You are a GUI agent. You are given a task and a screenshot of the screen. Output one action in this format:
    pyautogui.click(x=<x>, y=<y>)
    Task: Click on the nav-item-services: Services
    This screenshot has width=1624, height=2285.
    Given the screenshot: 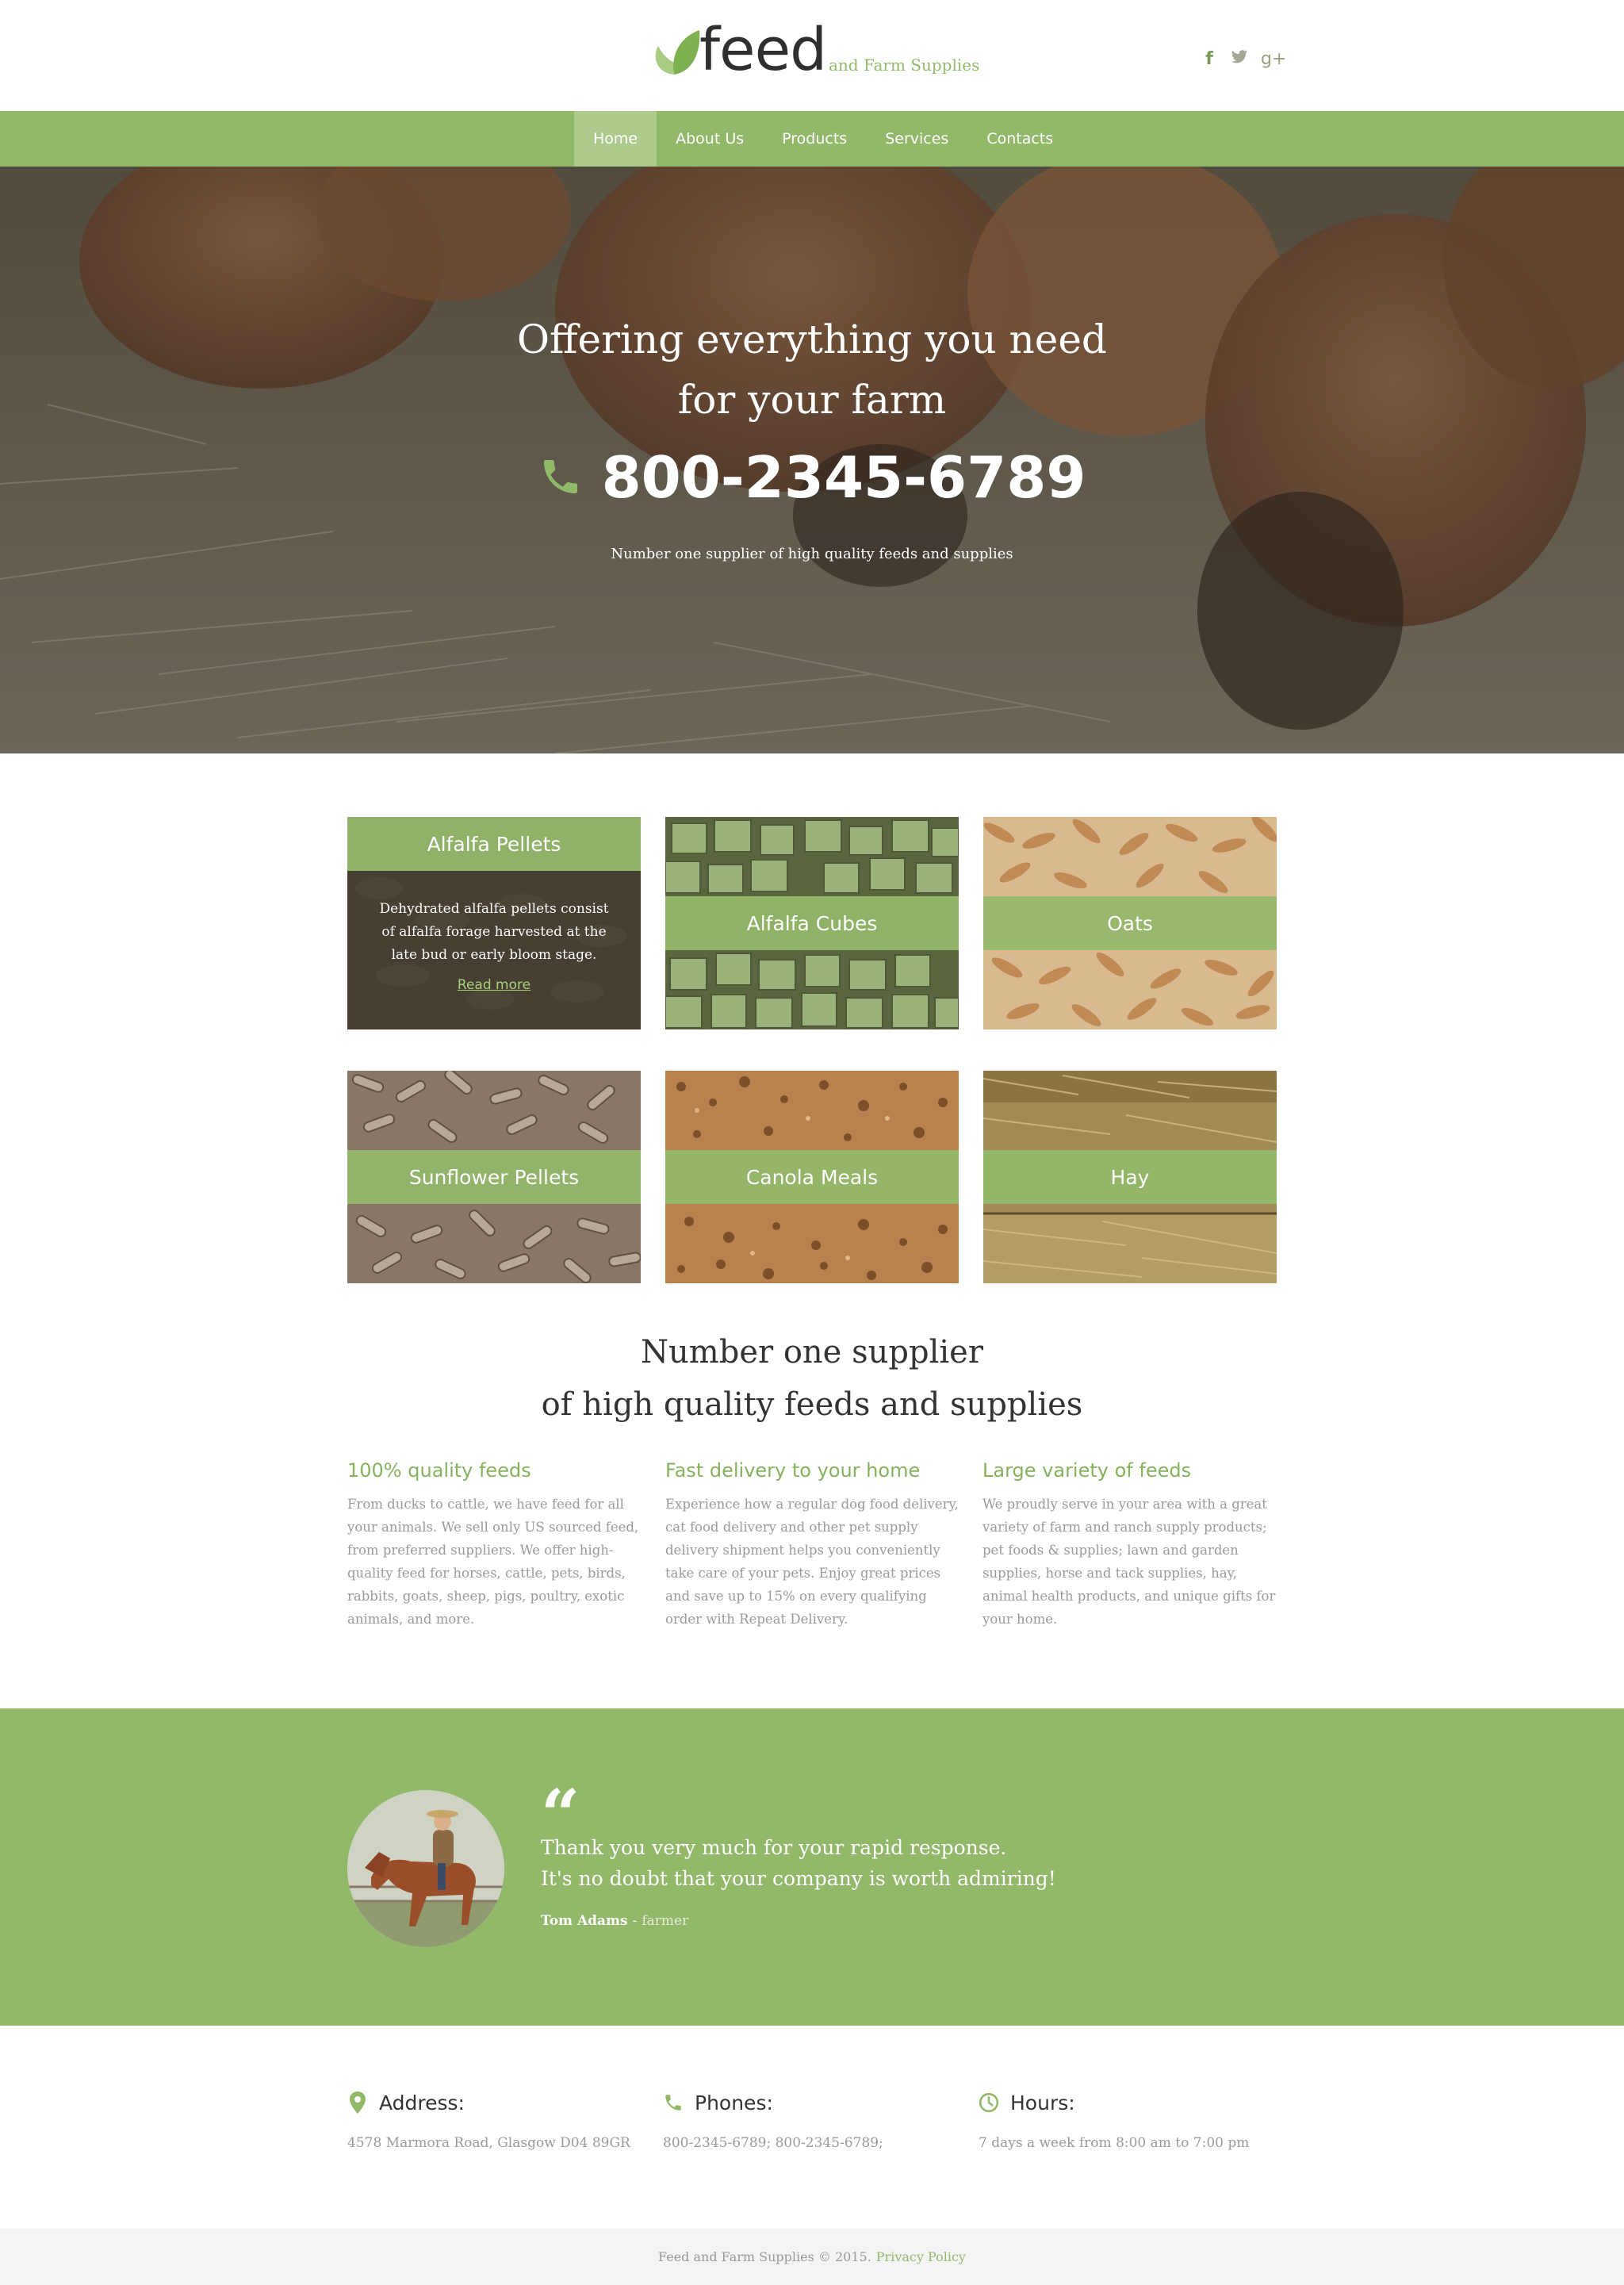 What is the action you would take?
    pyautogui.click(x=917, y=139)
    